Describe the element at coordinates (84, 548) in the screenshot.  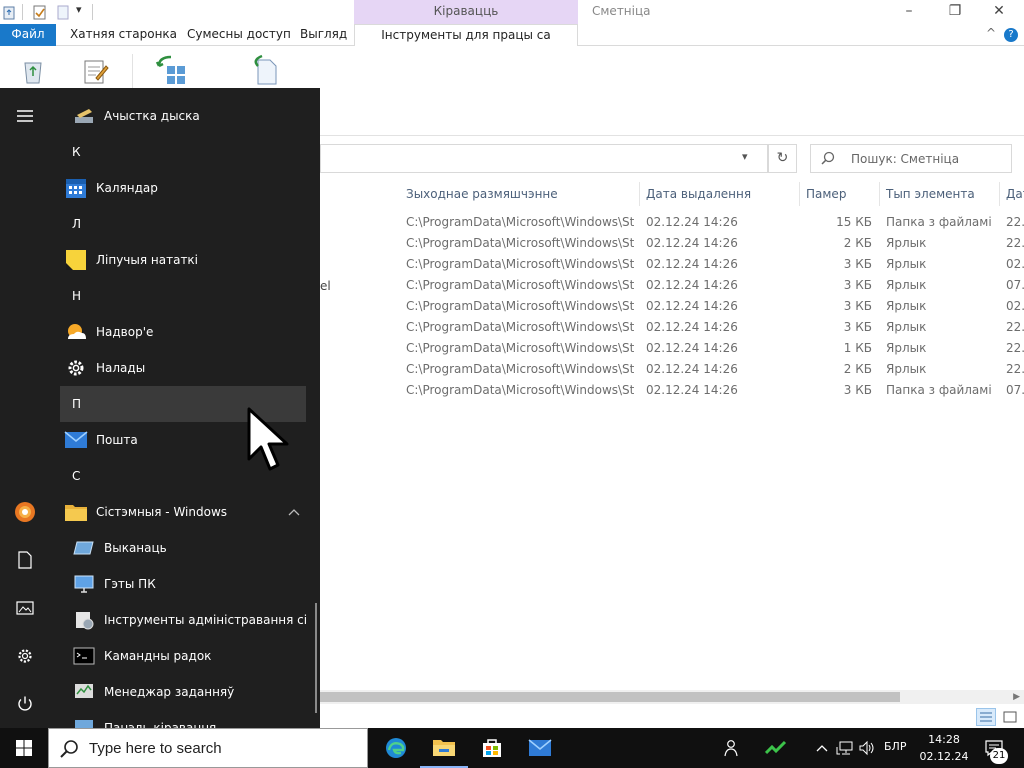
I see `run-icon` at that location.